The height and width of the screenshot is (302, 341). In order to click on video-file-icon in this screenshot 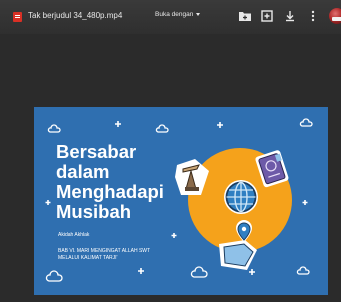, I will do `click(17, 17)`.